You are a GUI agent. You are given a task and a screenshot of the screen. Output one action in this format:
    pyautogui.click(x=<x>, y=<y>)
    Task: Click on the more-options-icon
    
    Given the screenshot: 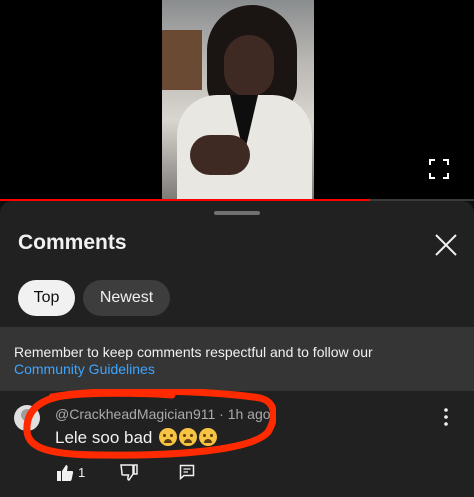 What is the action you would take?
    pyautogui.click(x=446, y=417)
    